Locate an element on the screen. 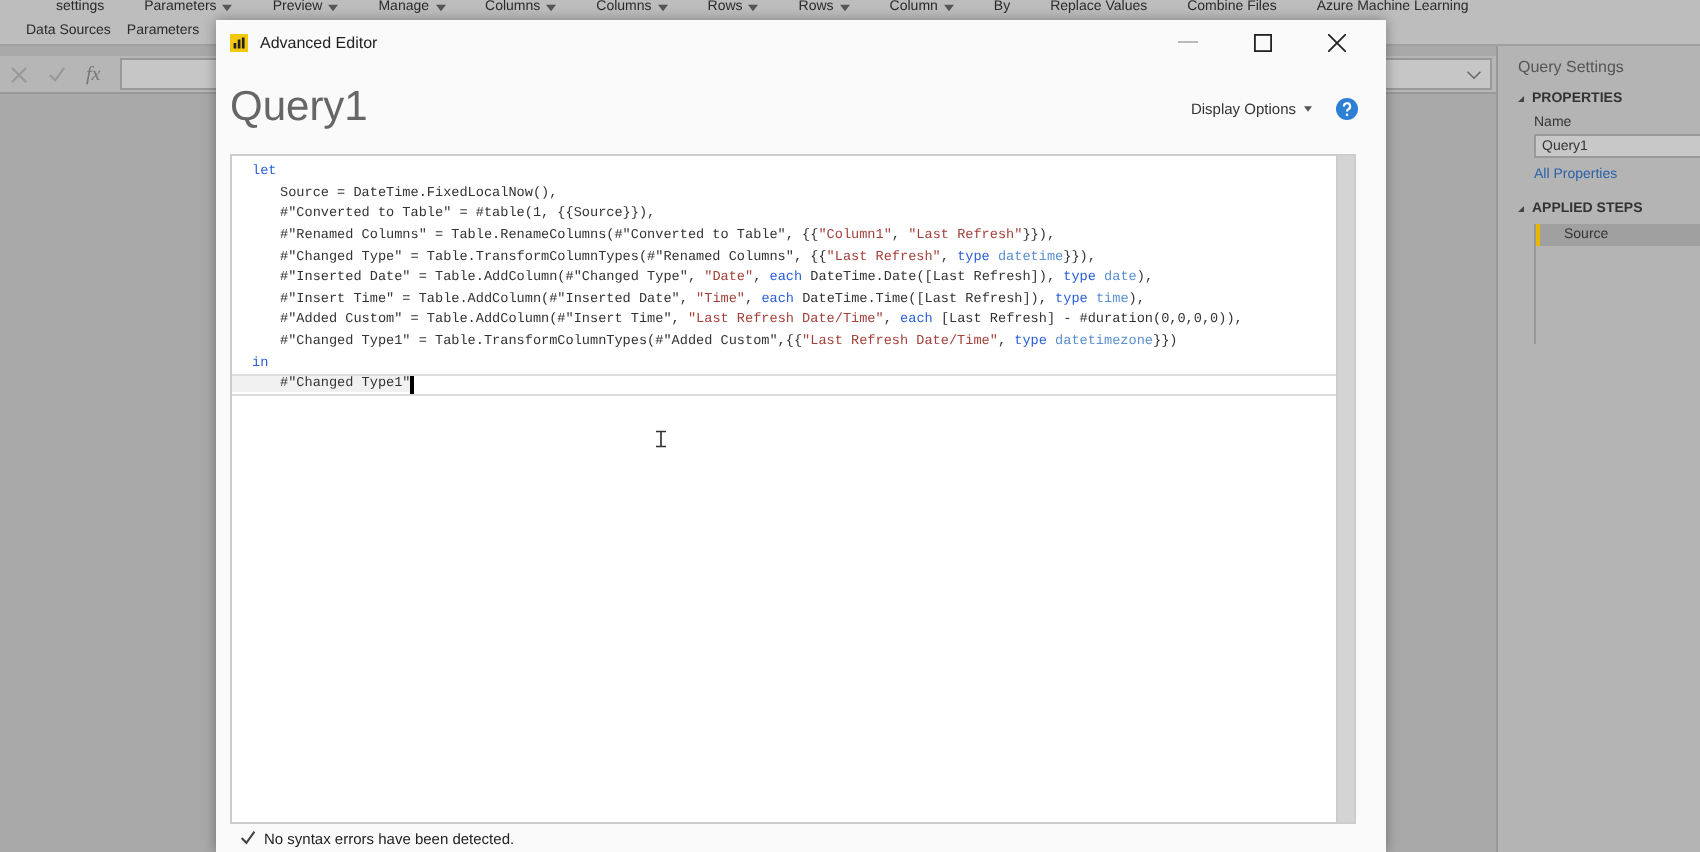  panel-title: Query Settings is located at coordinates (1571, 67).